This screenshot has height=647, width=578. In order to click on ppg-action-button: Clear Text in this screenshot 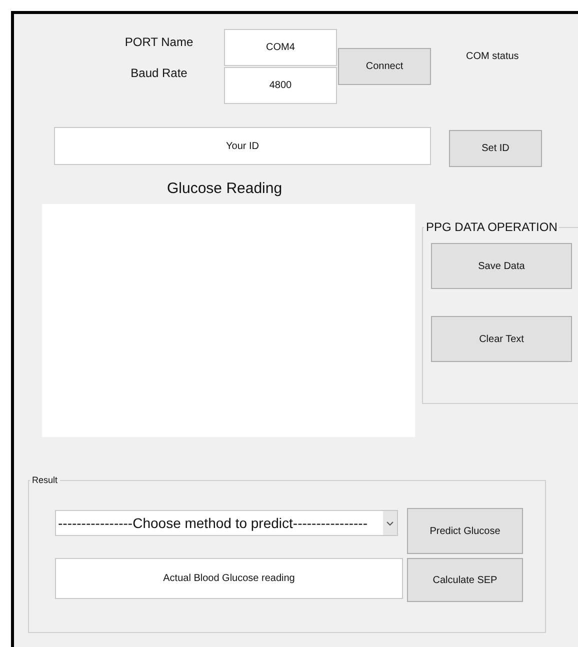, I will do `click(501, 339)`.